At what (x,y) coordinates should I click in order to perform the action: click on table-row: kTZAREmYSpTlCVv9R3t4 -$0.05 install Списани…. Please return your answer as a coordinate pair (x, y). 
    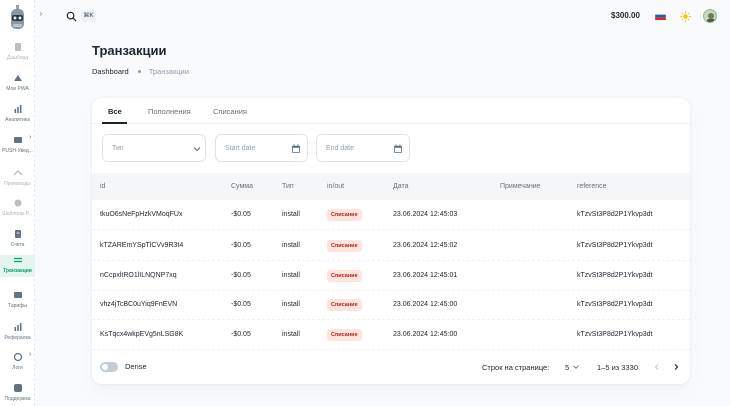
    Looking at the image, I should click on (391, 246).